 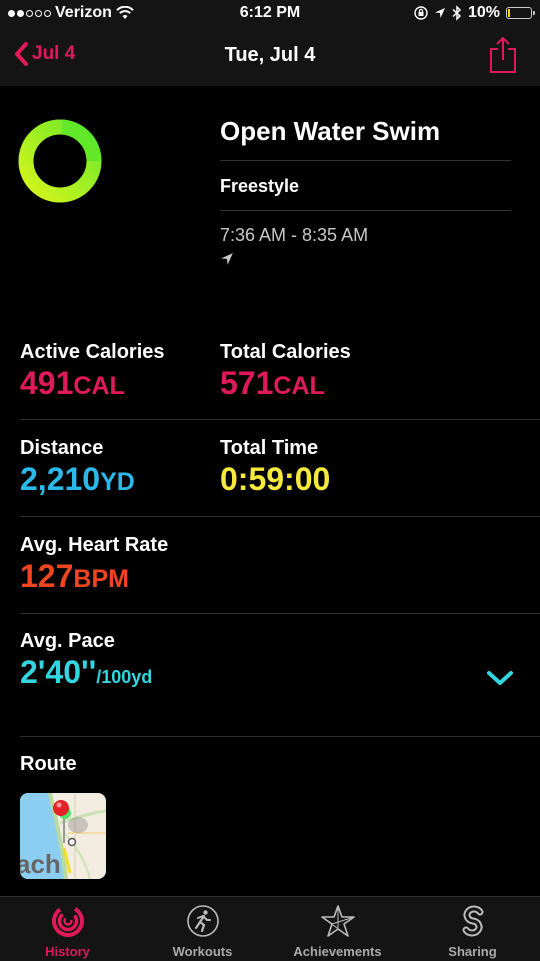 I want to click on metric-avg-heart-rate: Avg. Heart Rate 127BPM, so click(x=94, y=564).